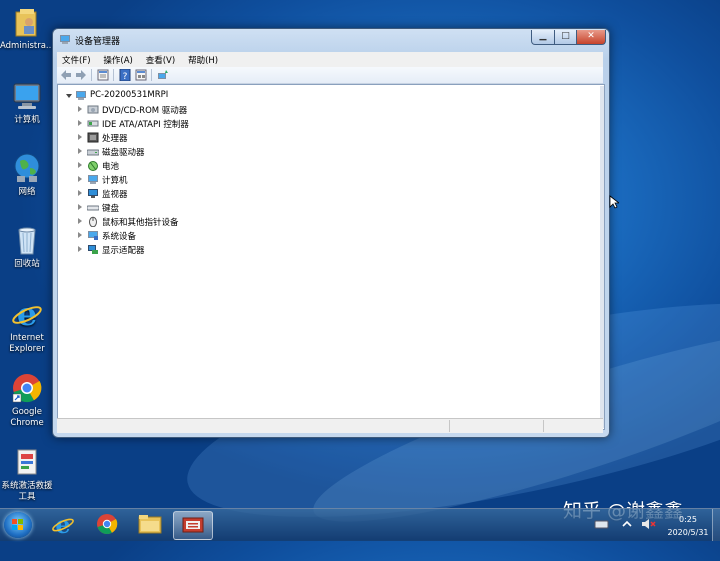 The image size is (720, 561). Describe the element at coordinates (330, 59) in the screenshot. I see `menu-bar: 文件(F) 操作(A) 查看(V) 帮助(H)` at that location.